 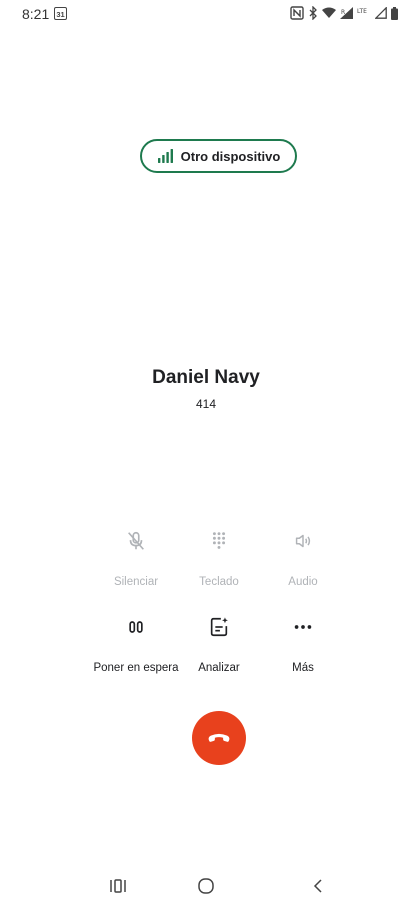 I want to click on recents-button, so click(x=118, y=886).